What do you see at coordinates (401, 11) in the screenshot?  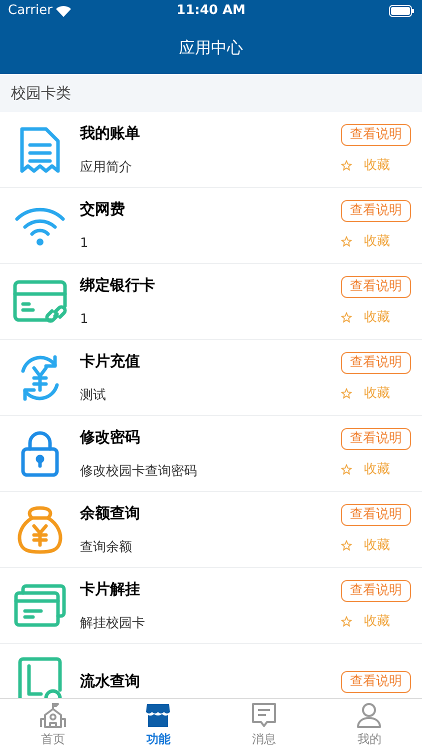 I see `battery-icon` at bounding box center [401, 11].